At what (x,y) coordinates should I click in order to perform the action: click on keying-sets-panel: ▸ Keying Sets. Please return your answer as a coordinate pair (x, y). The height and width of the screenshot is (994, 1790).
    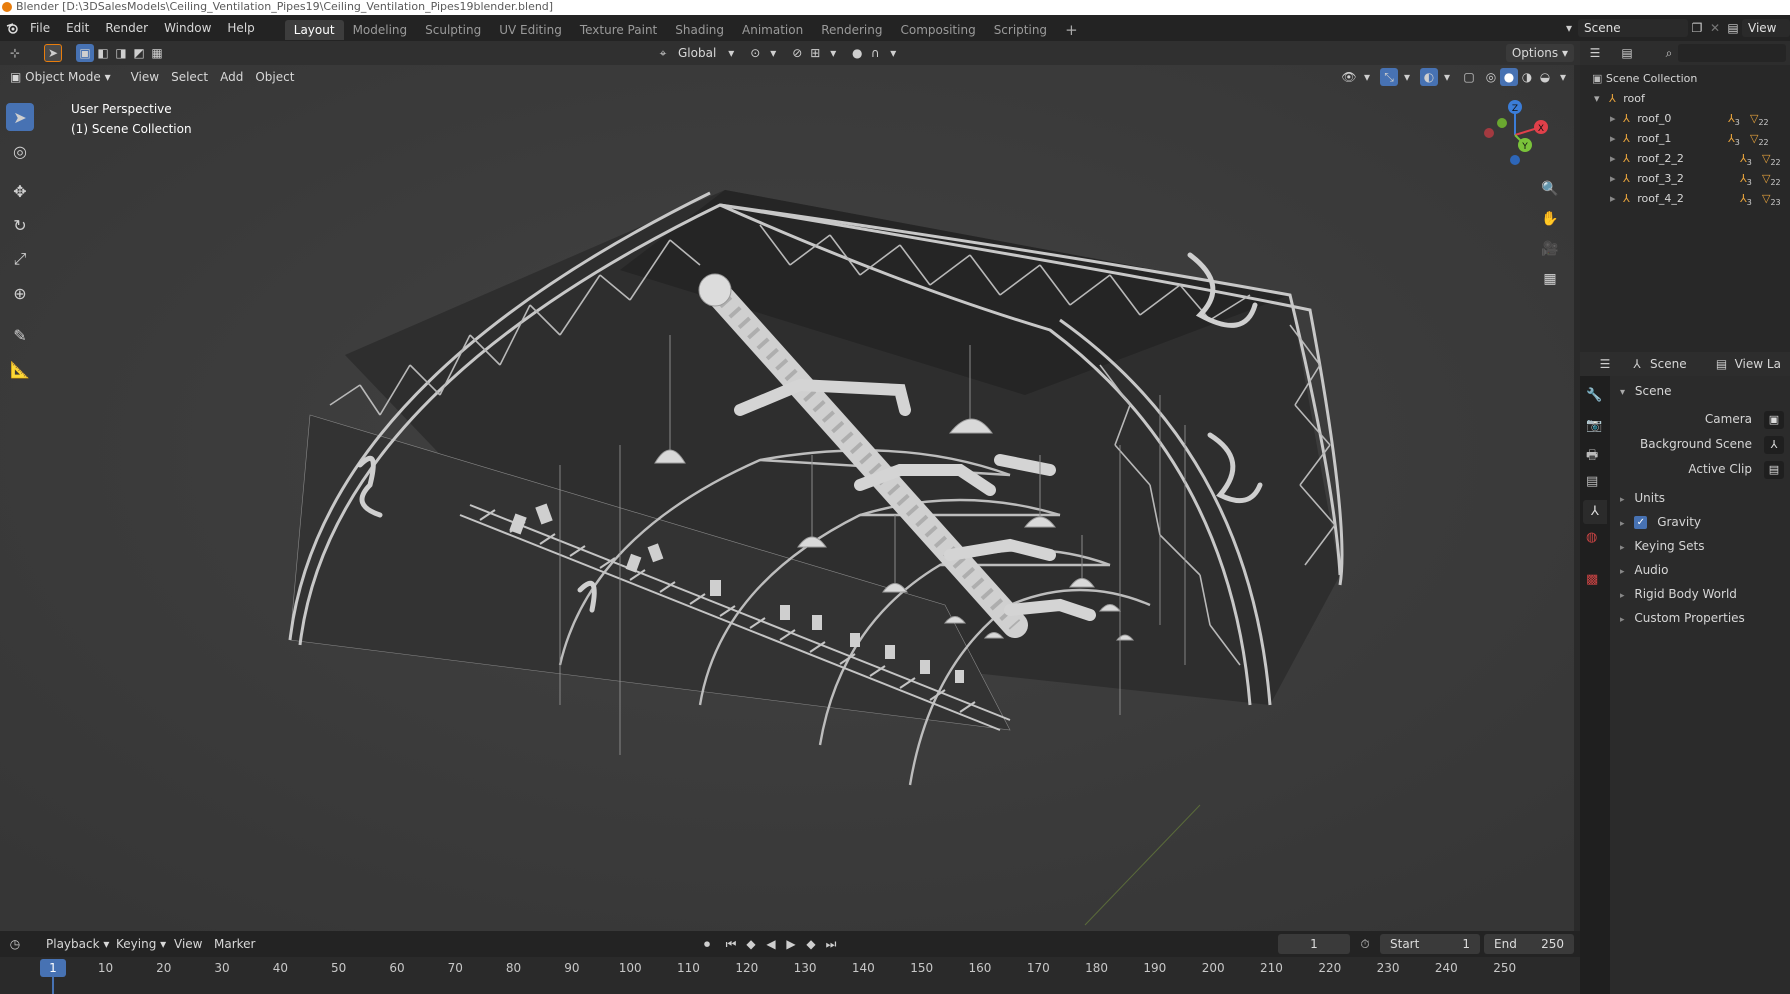
    Looking at the image, I should click on (1662, 546).